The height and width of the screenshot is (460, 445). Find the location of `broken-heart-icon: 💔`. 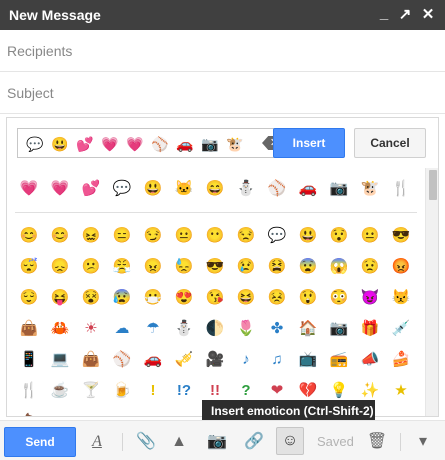

broken-heart-icon: 💔 is located at coordinates (308, 391).